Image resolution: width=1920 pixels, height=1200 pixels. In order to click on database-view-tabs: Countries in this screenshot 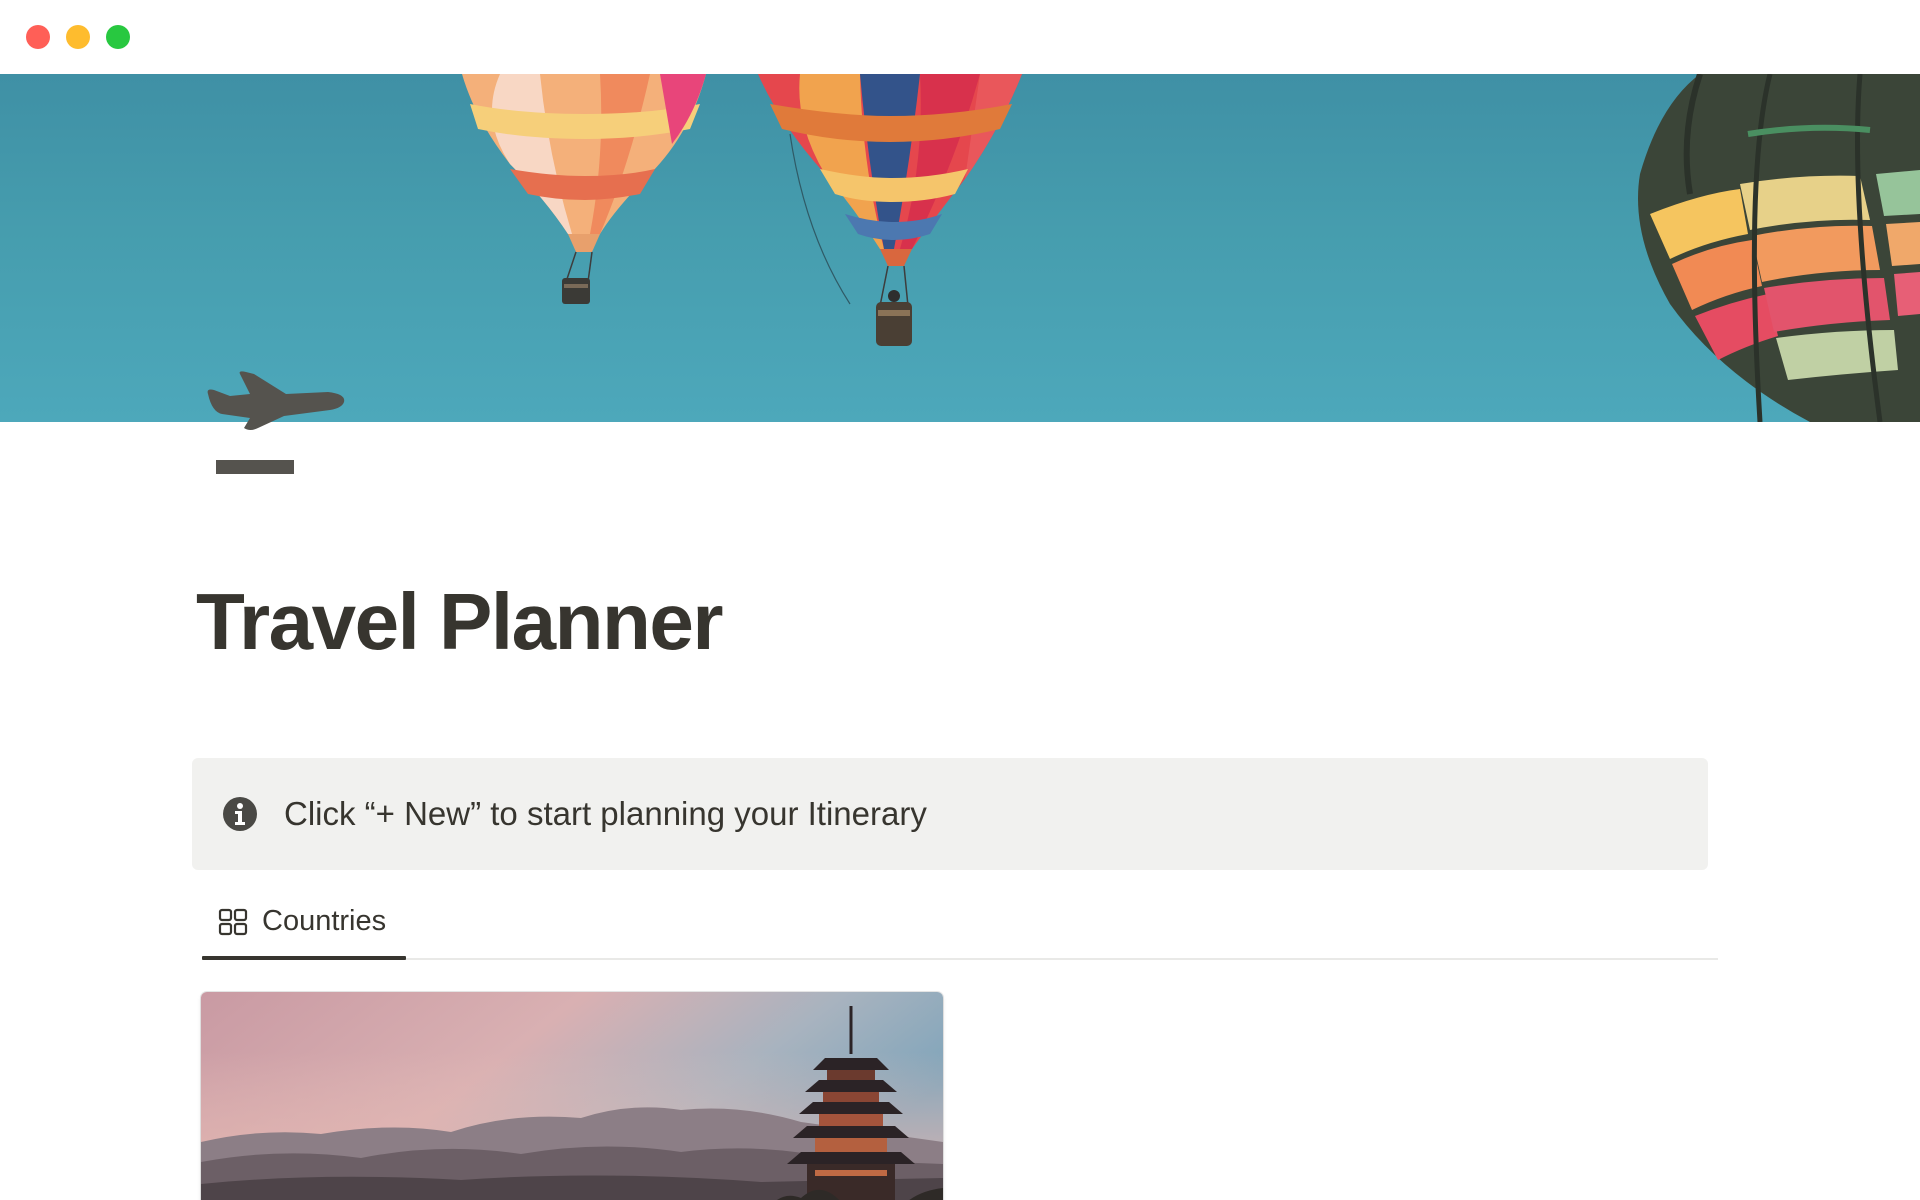, I will do `click(960, 925)`.